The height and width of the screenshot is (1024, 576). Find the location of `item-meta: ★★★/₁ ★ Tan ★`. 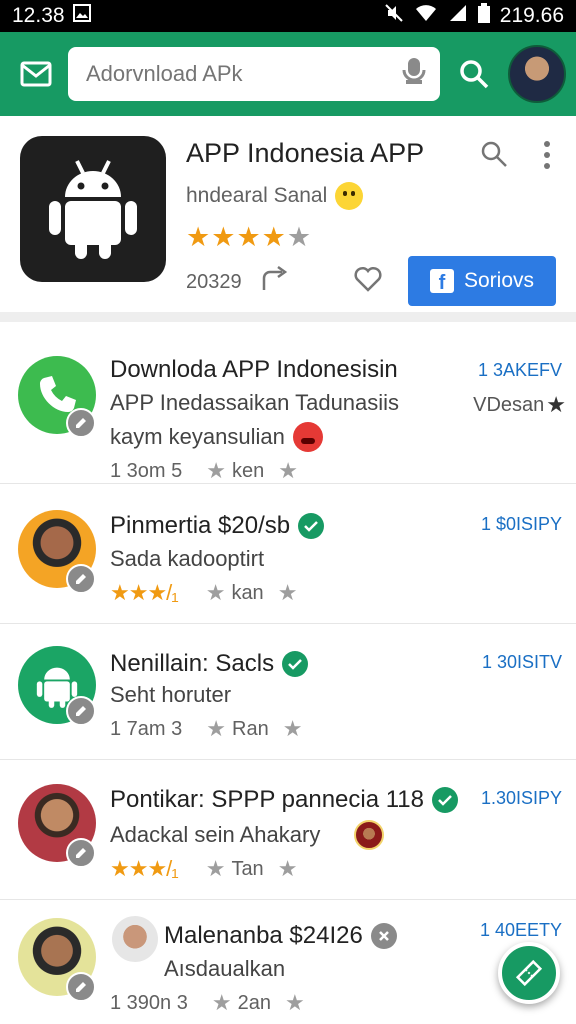

item-meta: ★★★/₁ ★ Tan ★ is located at coordinates (203, 869).